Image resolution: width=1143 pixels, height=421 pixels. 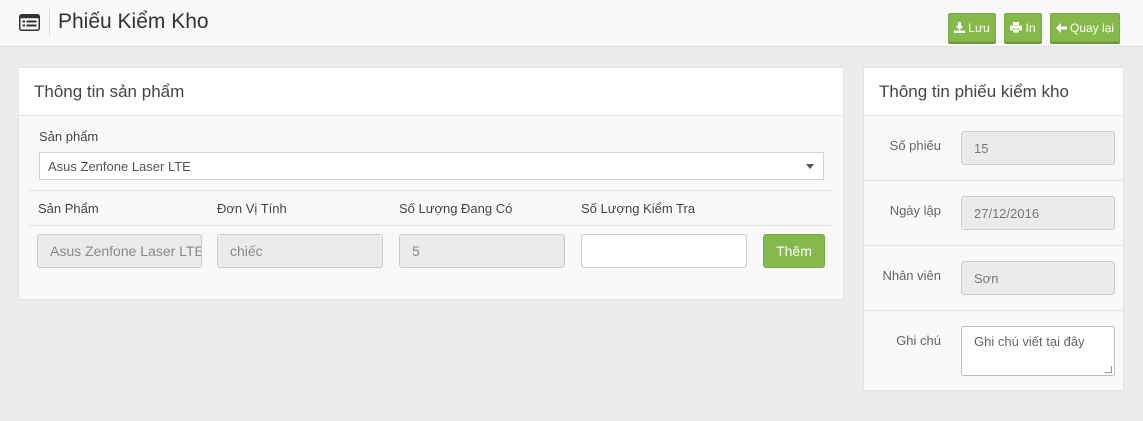 I want to click on add-button: Thêm, so click(x=794, y=251).